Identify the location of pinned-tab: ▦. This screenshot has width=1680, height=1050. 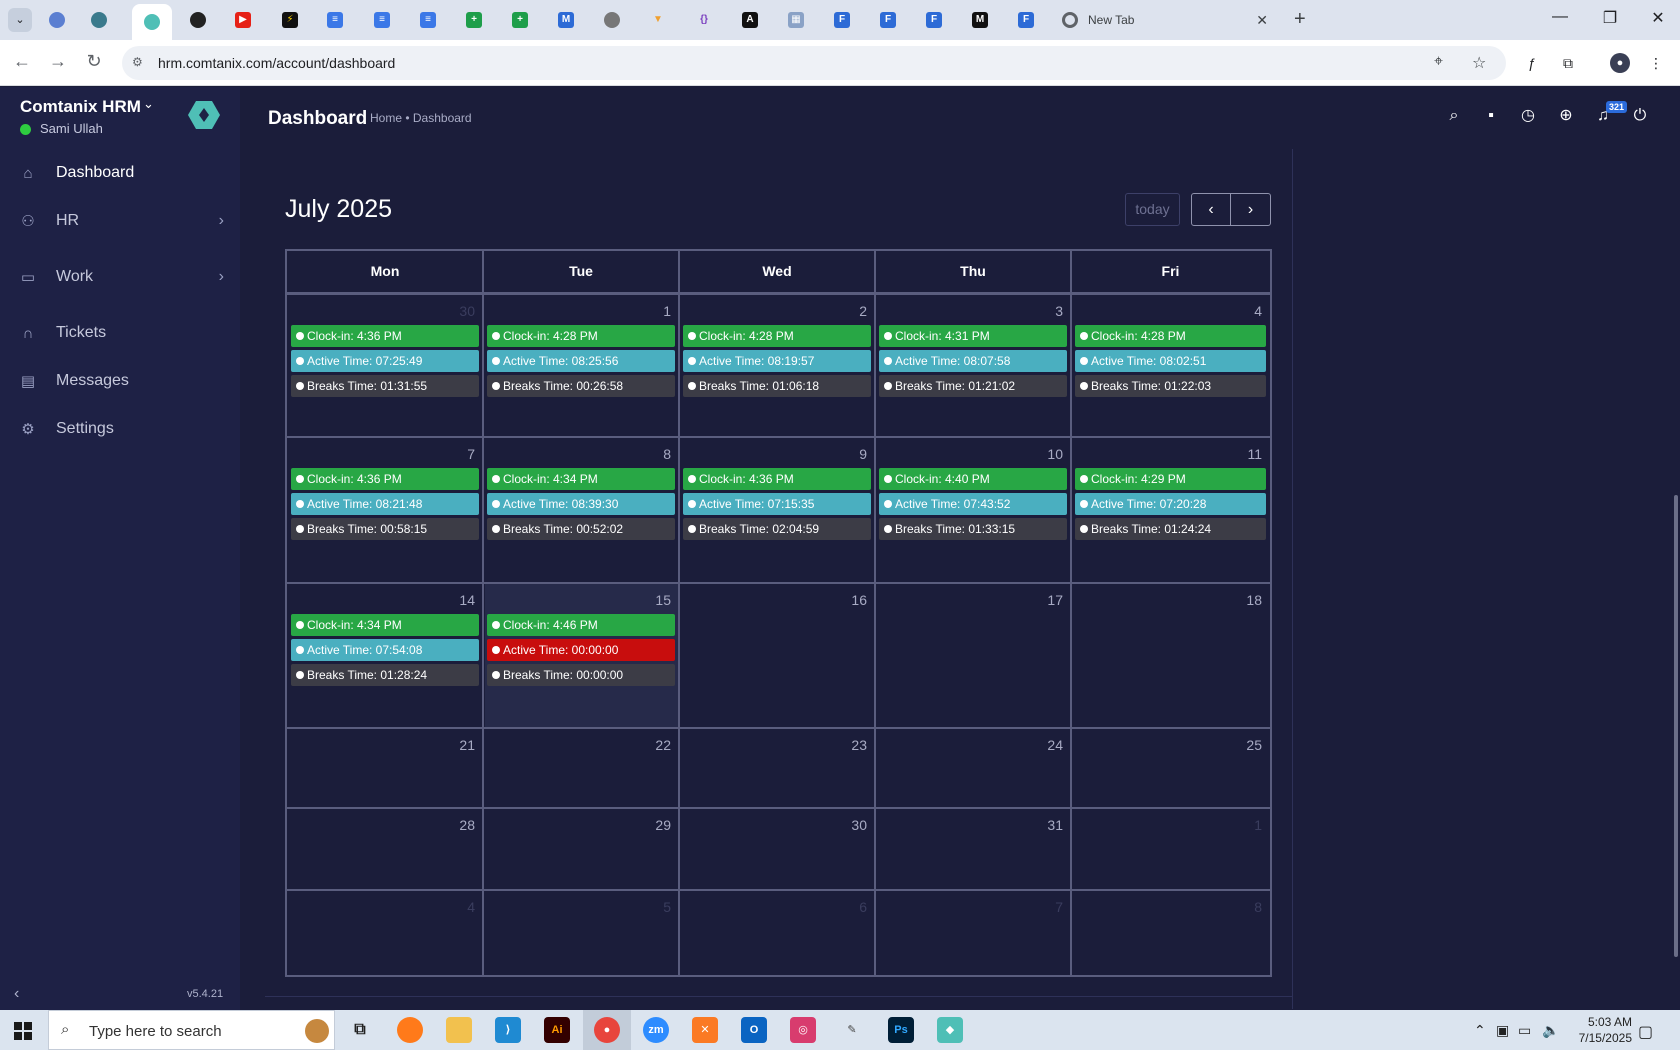
(796, 20).